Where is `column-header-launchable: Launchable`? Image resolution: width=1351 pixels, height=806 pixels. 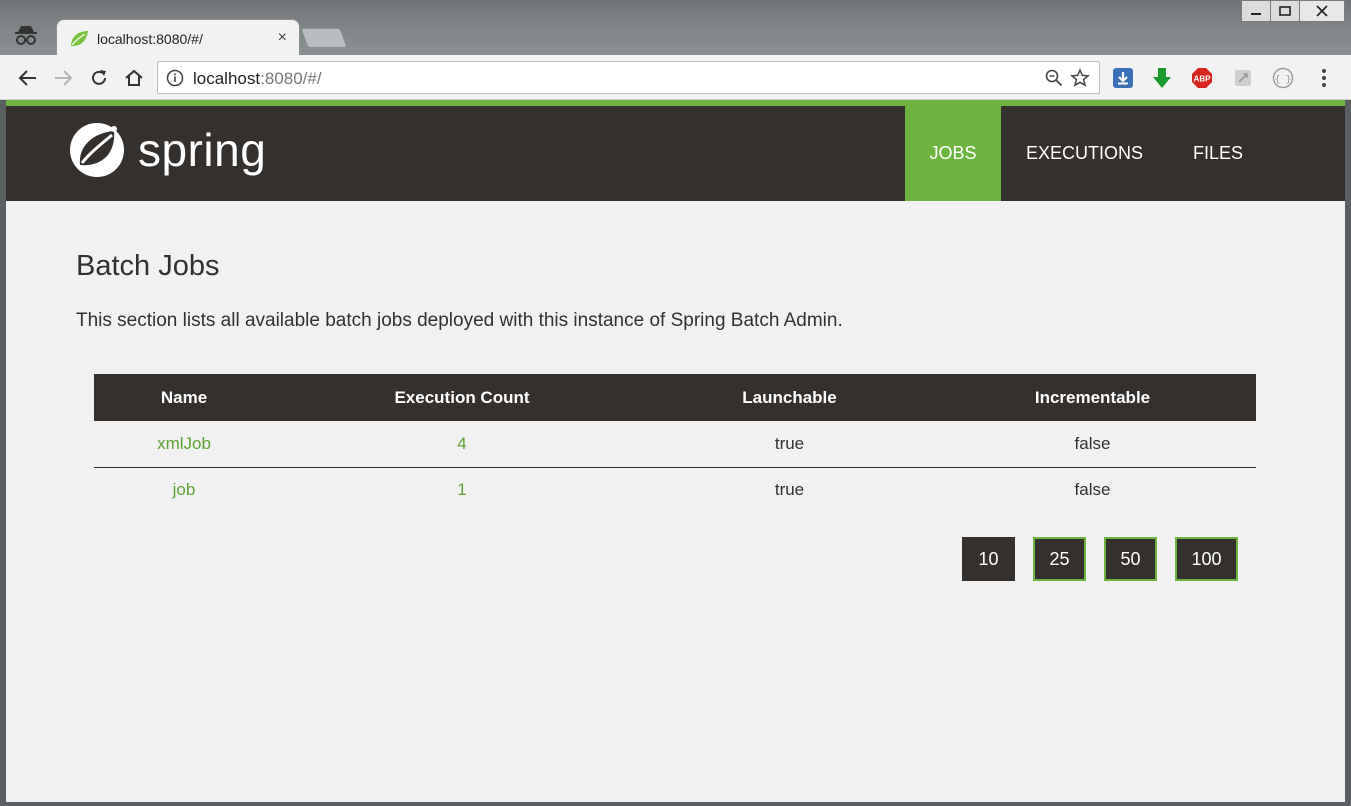 column-header-launchable: Launchable is located at coordinates (789, 397).